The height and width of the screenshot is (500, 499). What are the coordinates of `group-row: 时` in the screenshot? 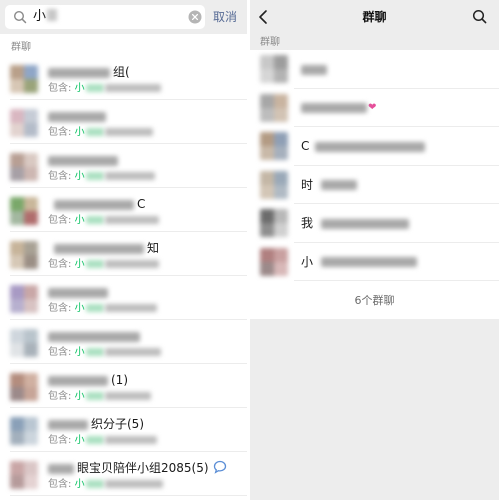 It's located at (374, 185).